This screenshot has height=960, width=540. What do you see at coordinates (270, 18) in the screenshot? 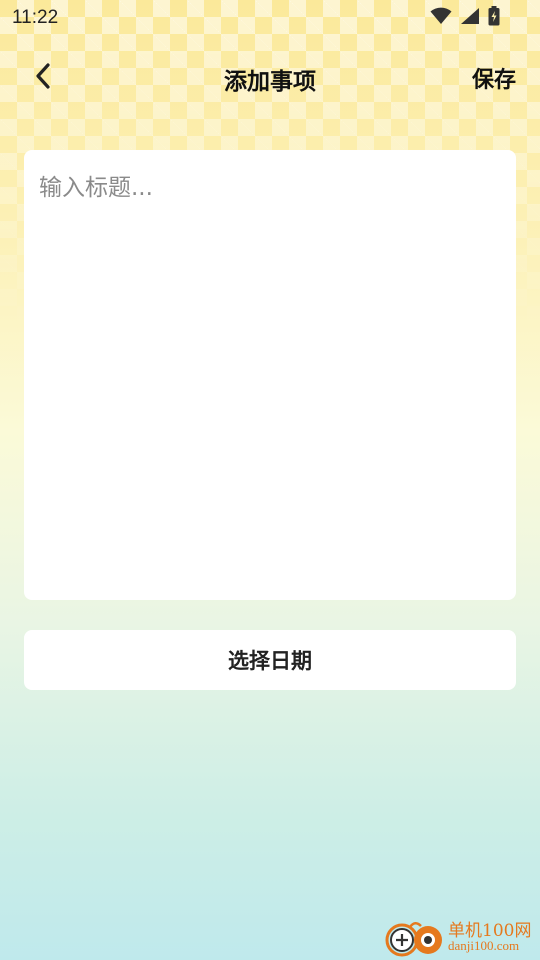
I see `status-bar: 11:22` at bounding box center [270, 18].